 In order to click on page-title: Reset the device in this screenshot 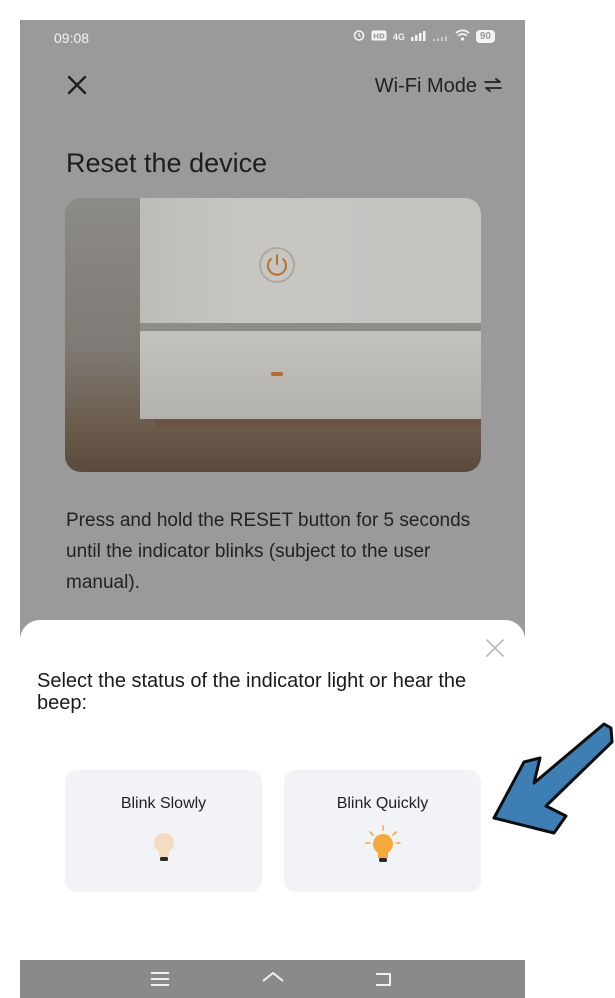, I will do `click(167, 163)`.